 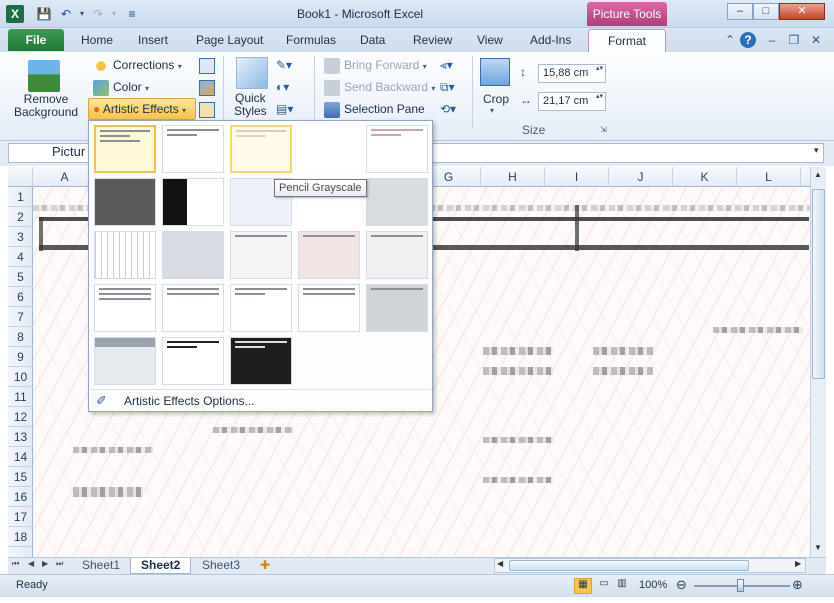 What do you see at coordinates (740, 11) in the screenshot?
I see `minimize-button: –` at bounding box center [740, 11].